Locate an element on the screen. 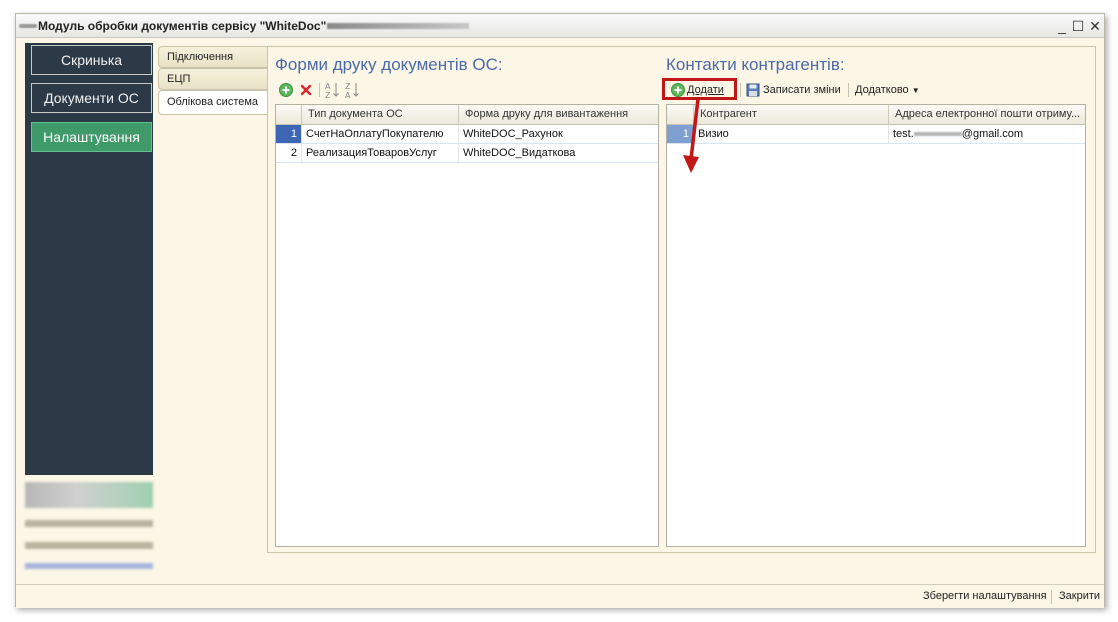  save-changes-button: Записати зміни is located at coordinates (802, 90).